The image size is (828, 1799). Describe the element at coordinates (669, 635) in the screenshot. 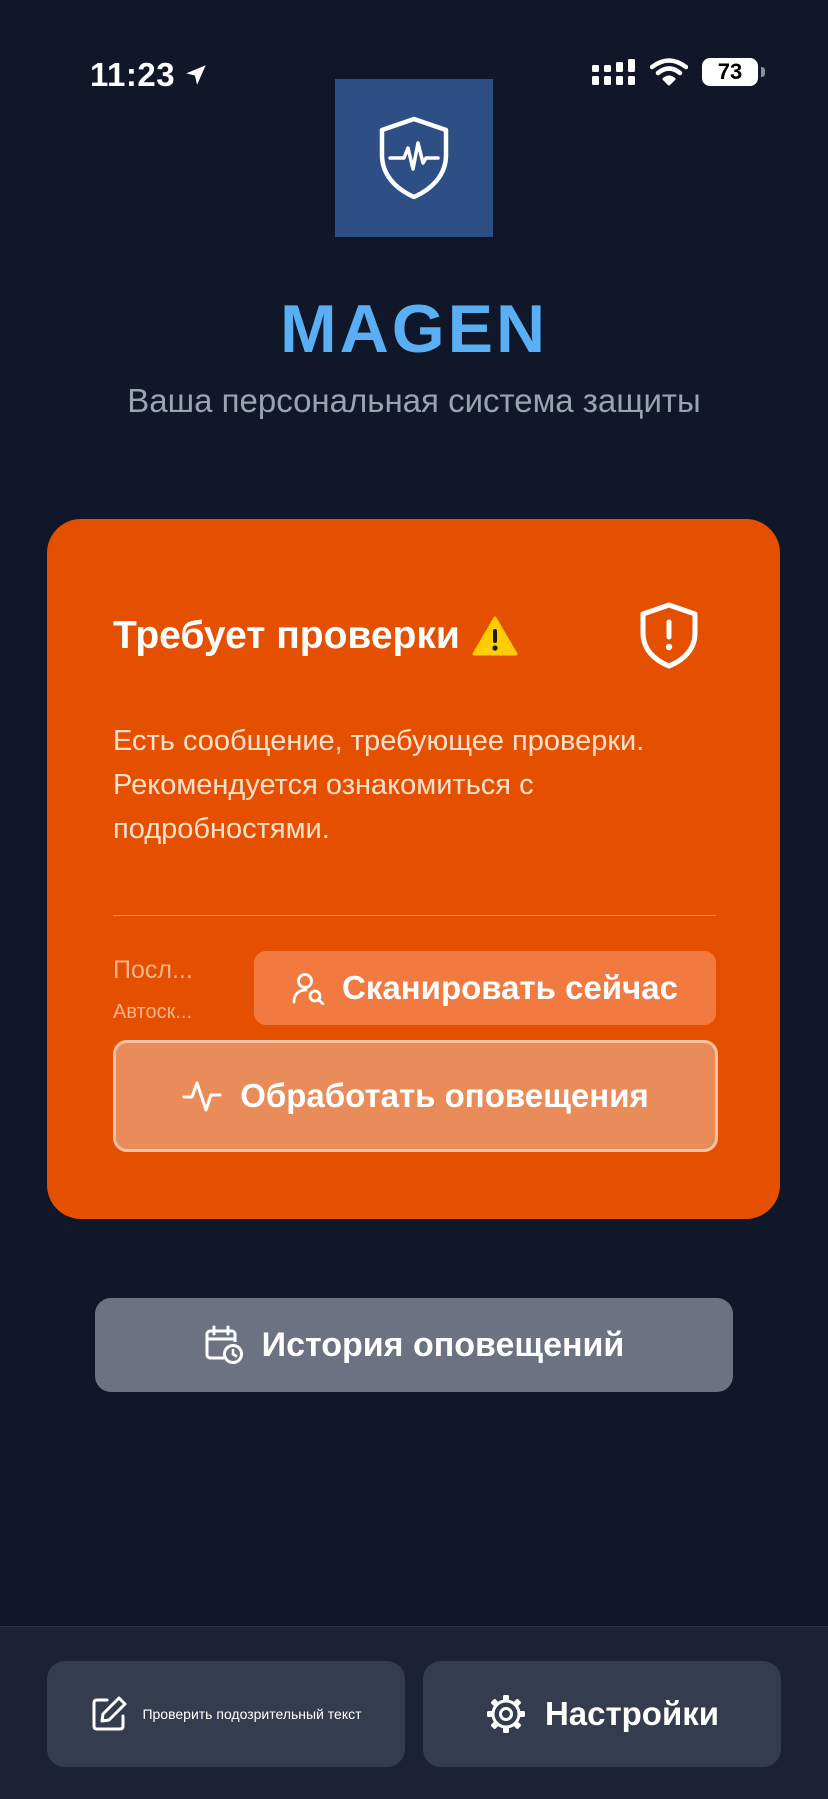

I see `shield-exclamation-icon` at that location.